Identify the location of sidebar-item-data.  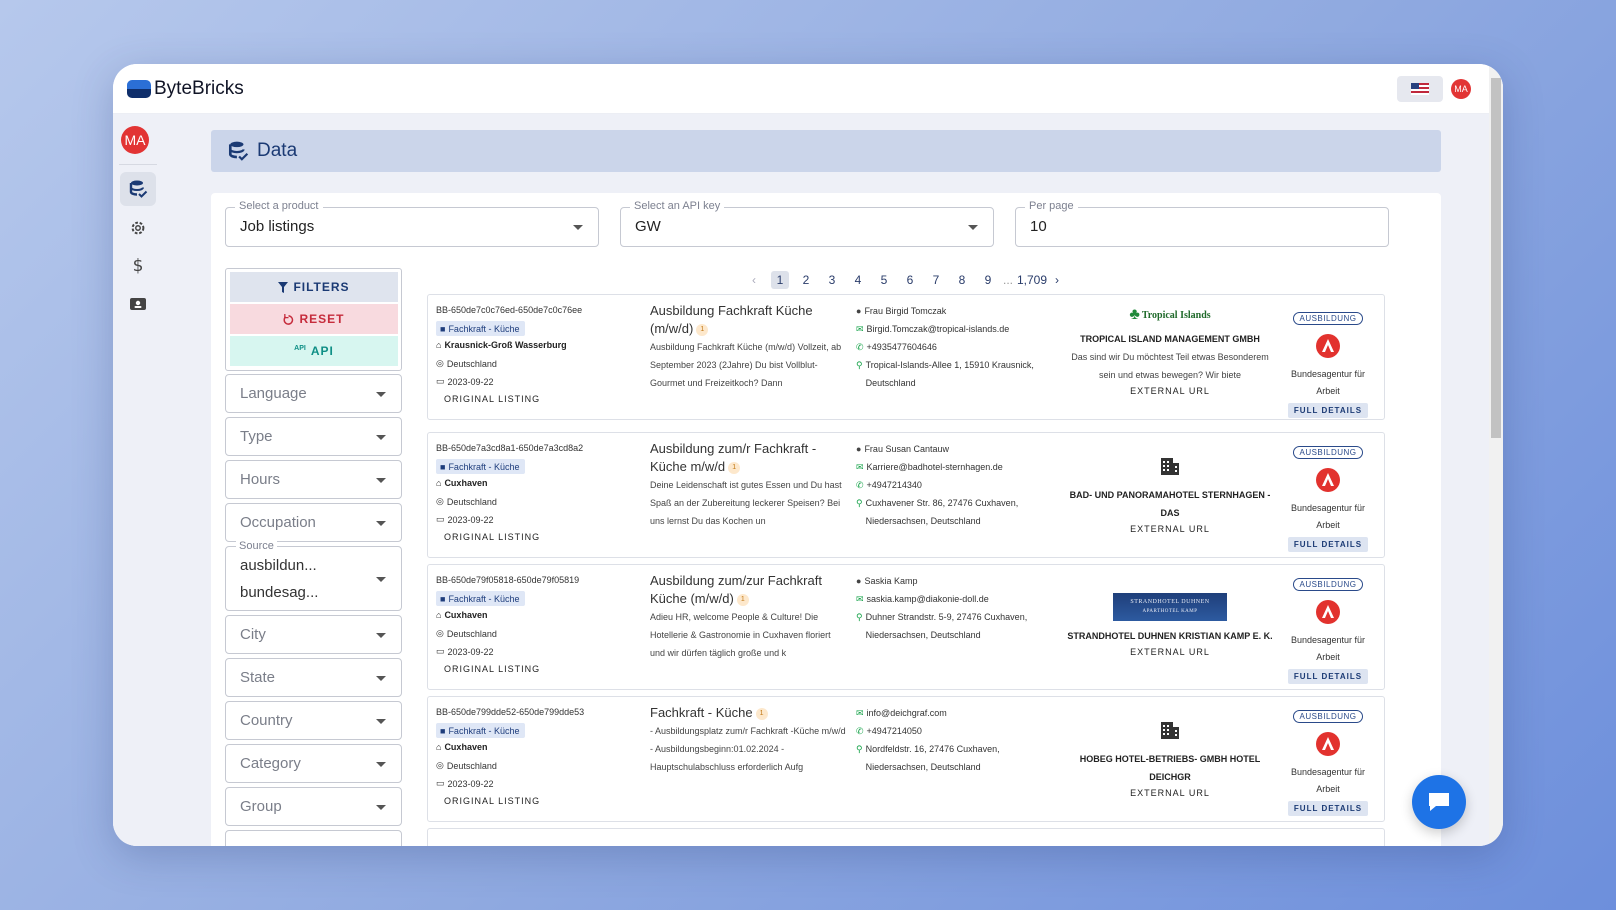
(138, 189).